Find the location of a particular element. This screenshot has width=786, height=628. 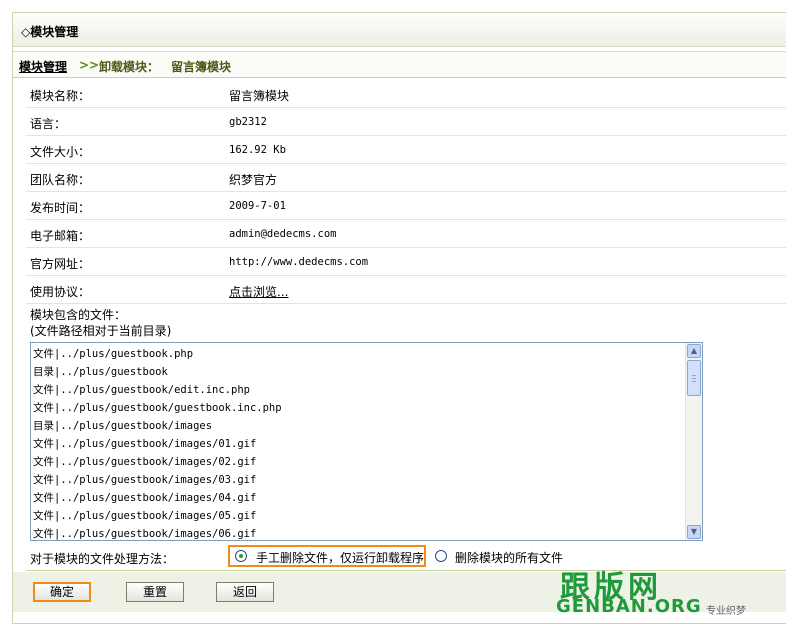

info-value: admin@dedecms.com is located at coordinates (283, 234).